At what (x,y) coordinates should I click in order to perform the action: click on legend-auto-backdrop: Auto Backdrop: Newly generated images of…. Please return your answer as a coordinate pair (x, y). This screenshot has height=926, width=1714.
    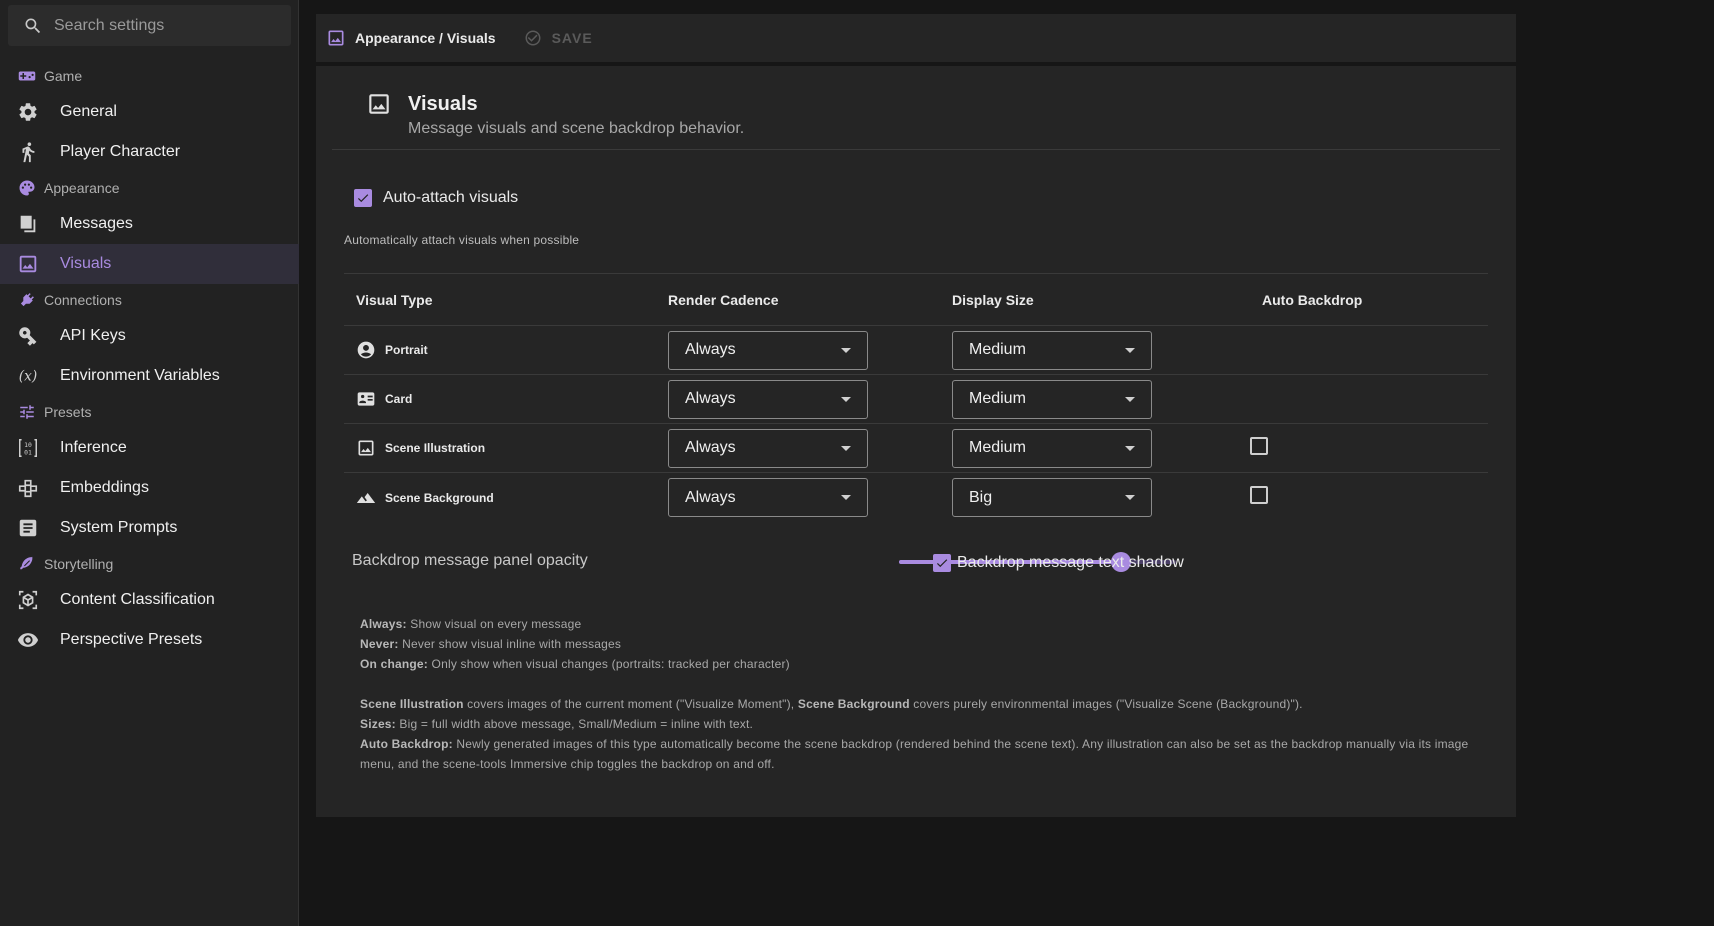
    Looking at the image, I should click on (914, 754).